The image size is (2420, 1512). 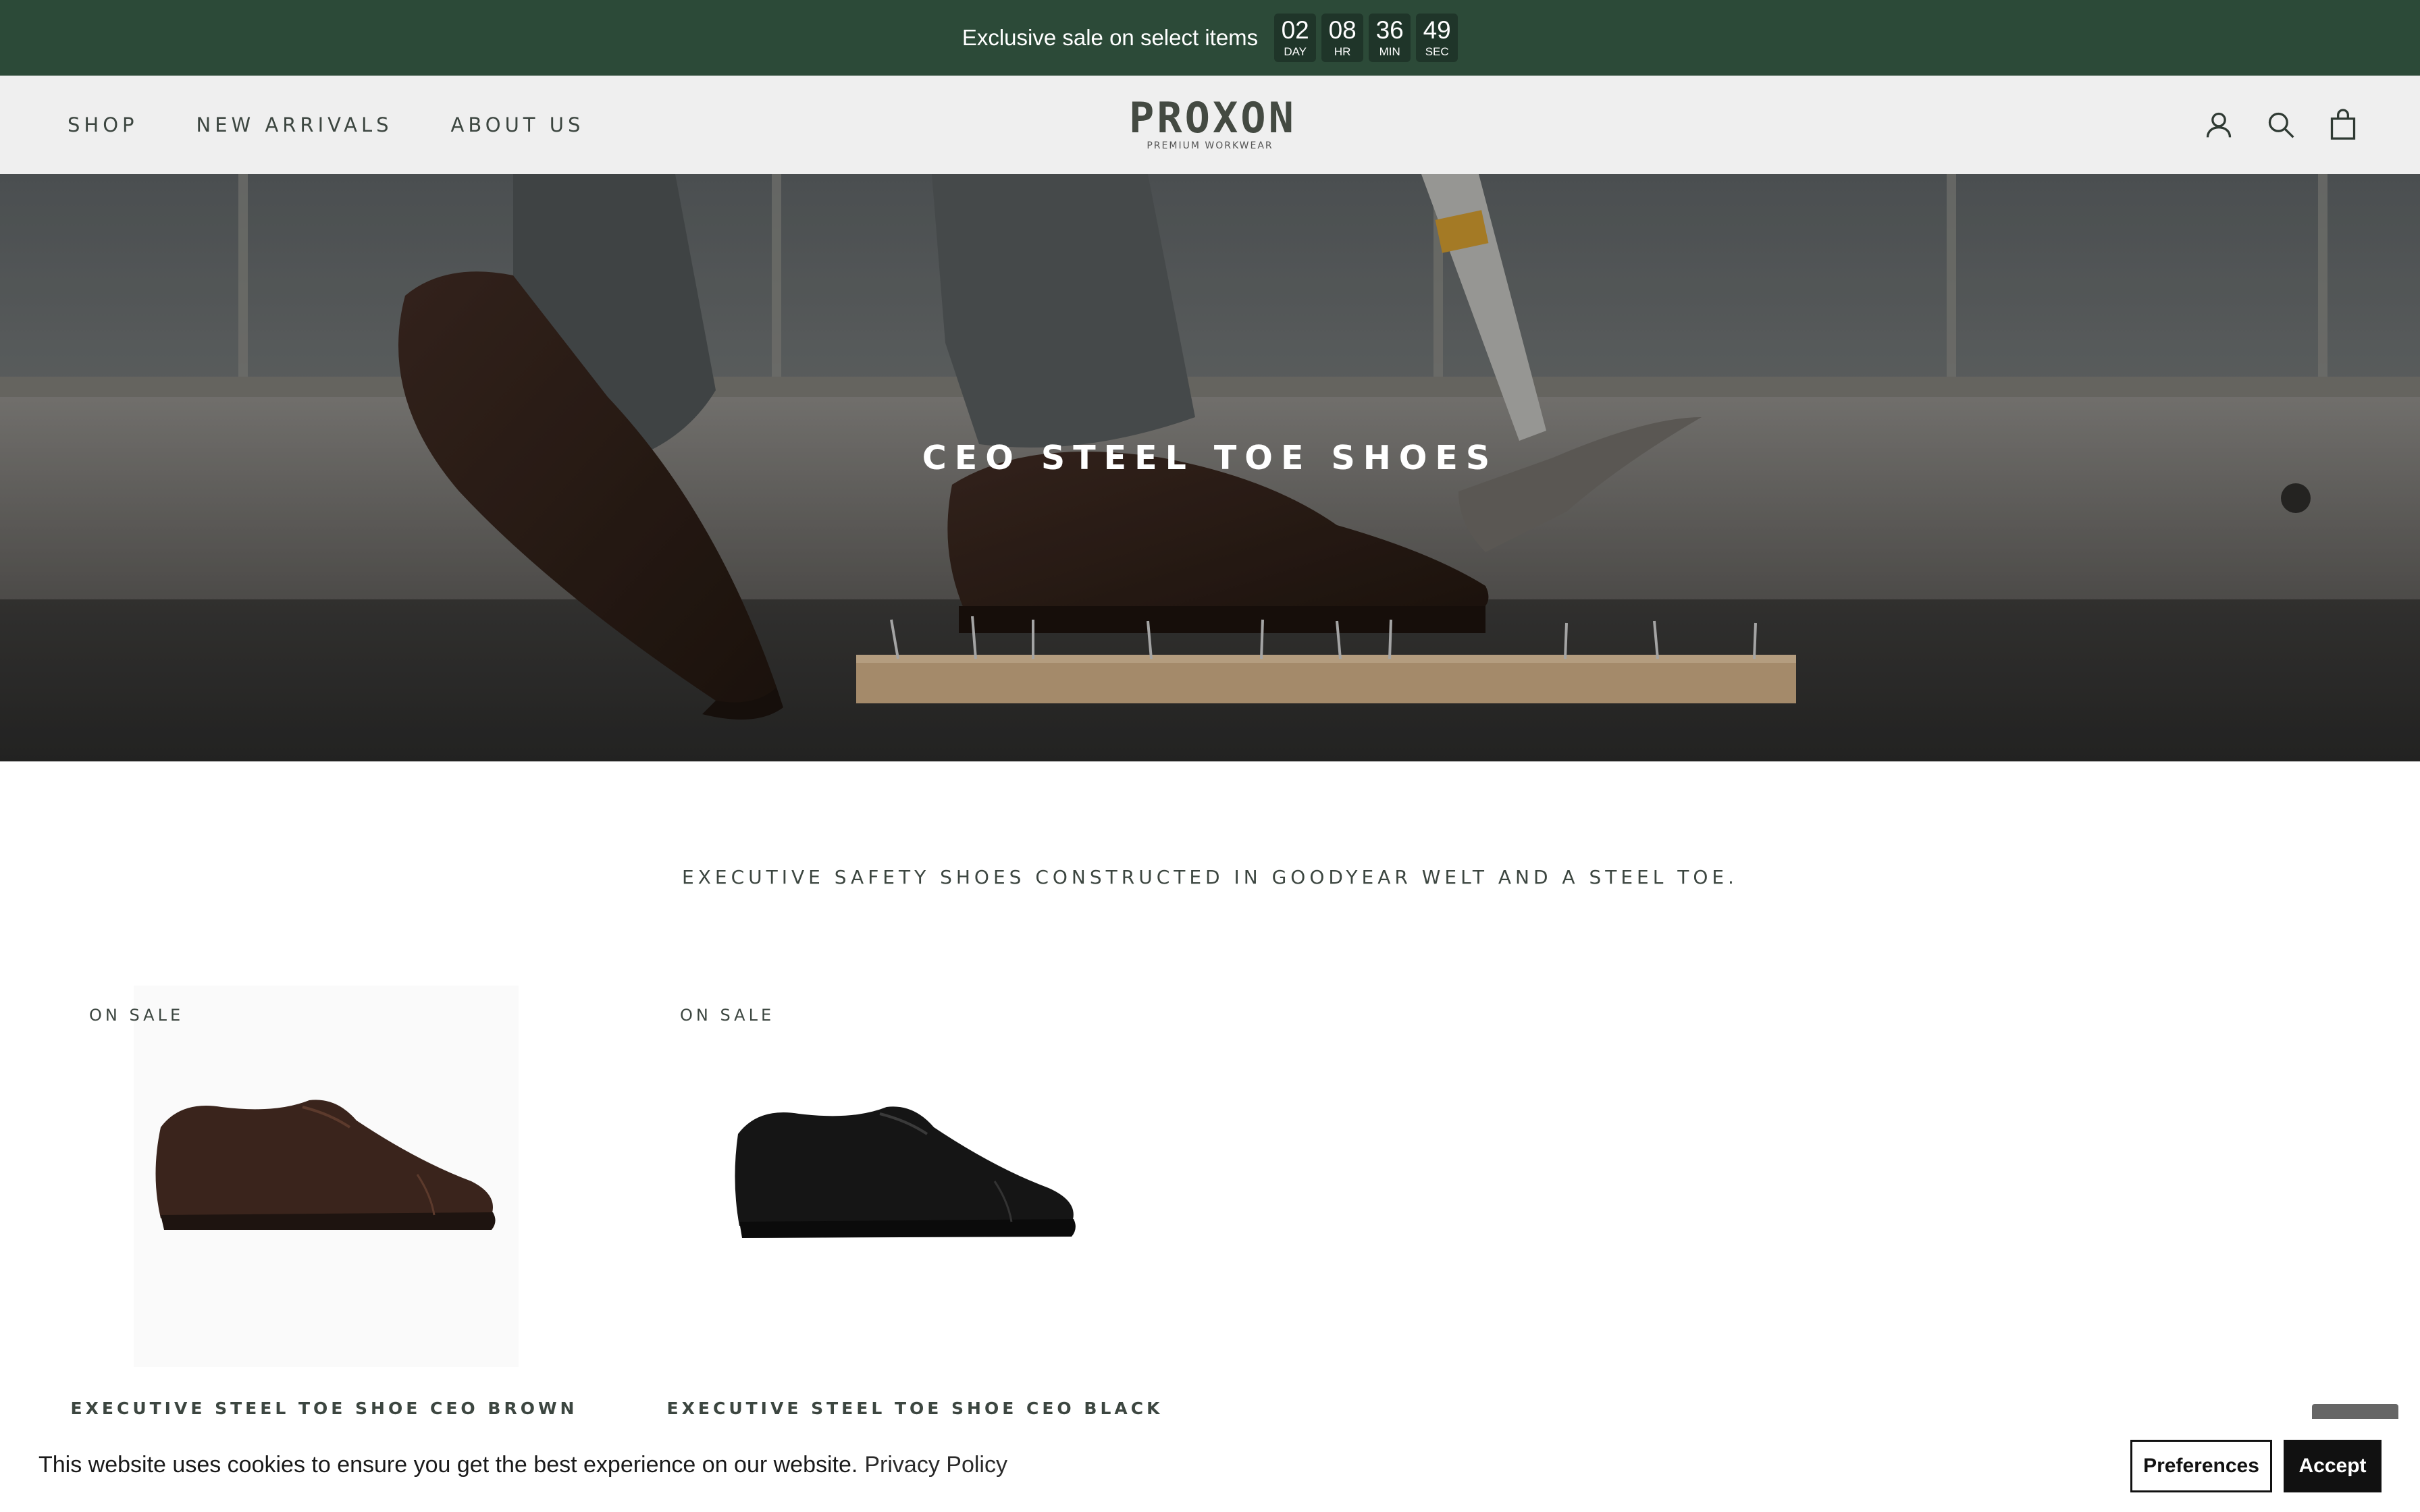 I want to click on site-logo: PROXON PREMIUM WORKWEAR, so click(x=1212, y=122).